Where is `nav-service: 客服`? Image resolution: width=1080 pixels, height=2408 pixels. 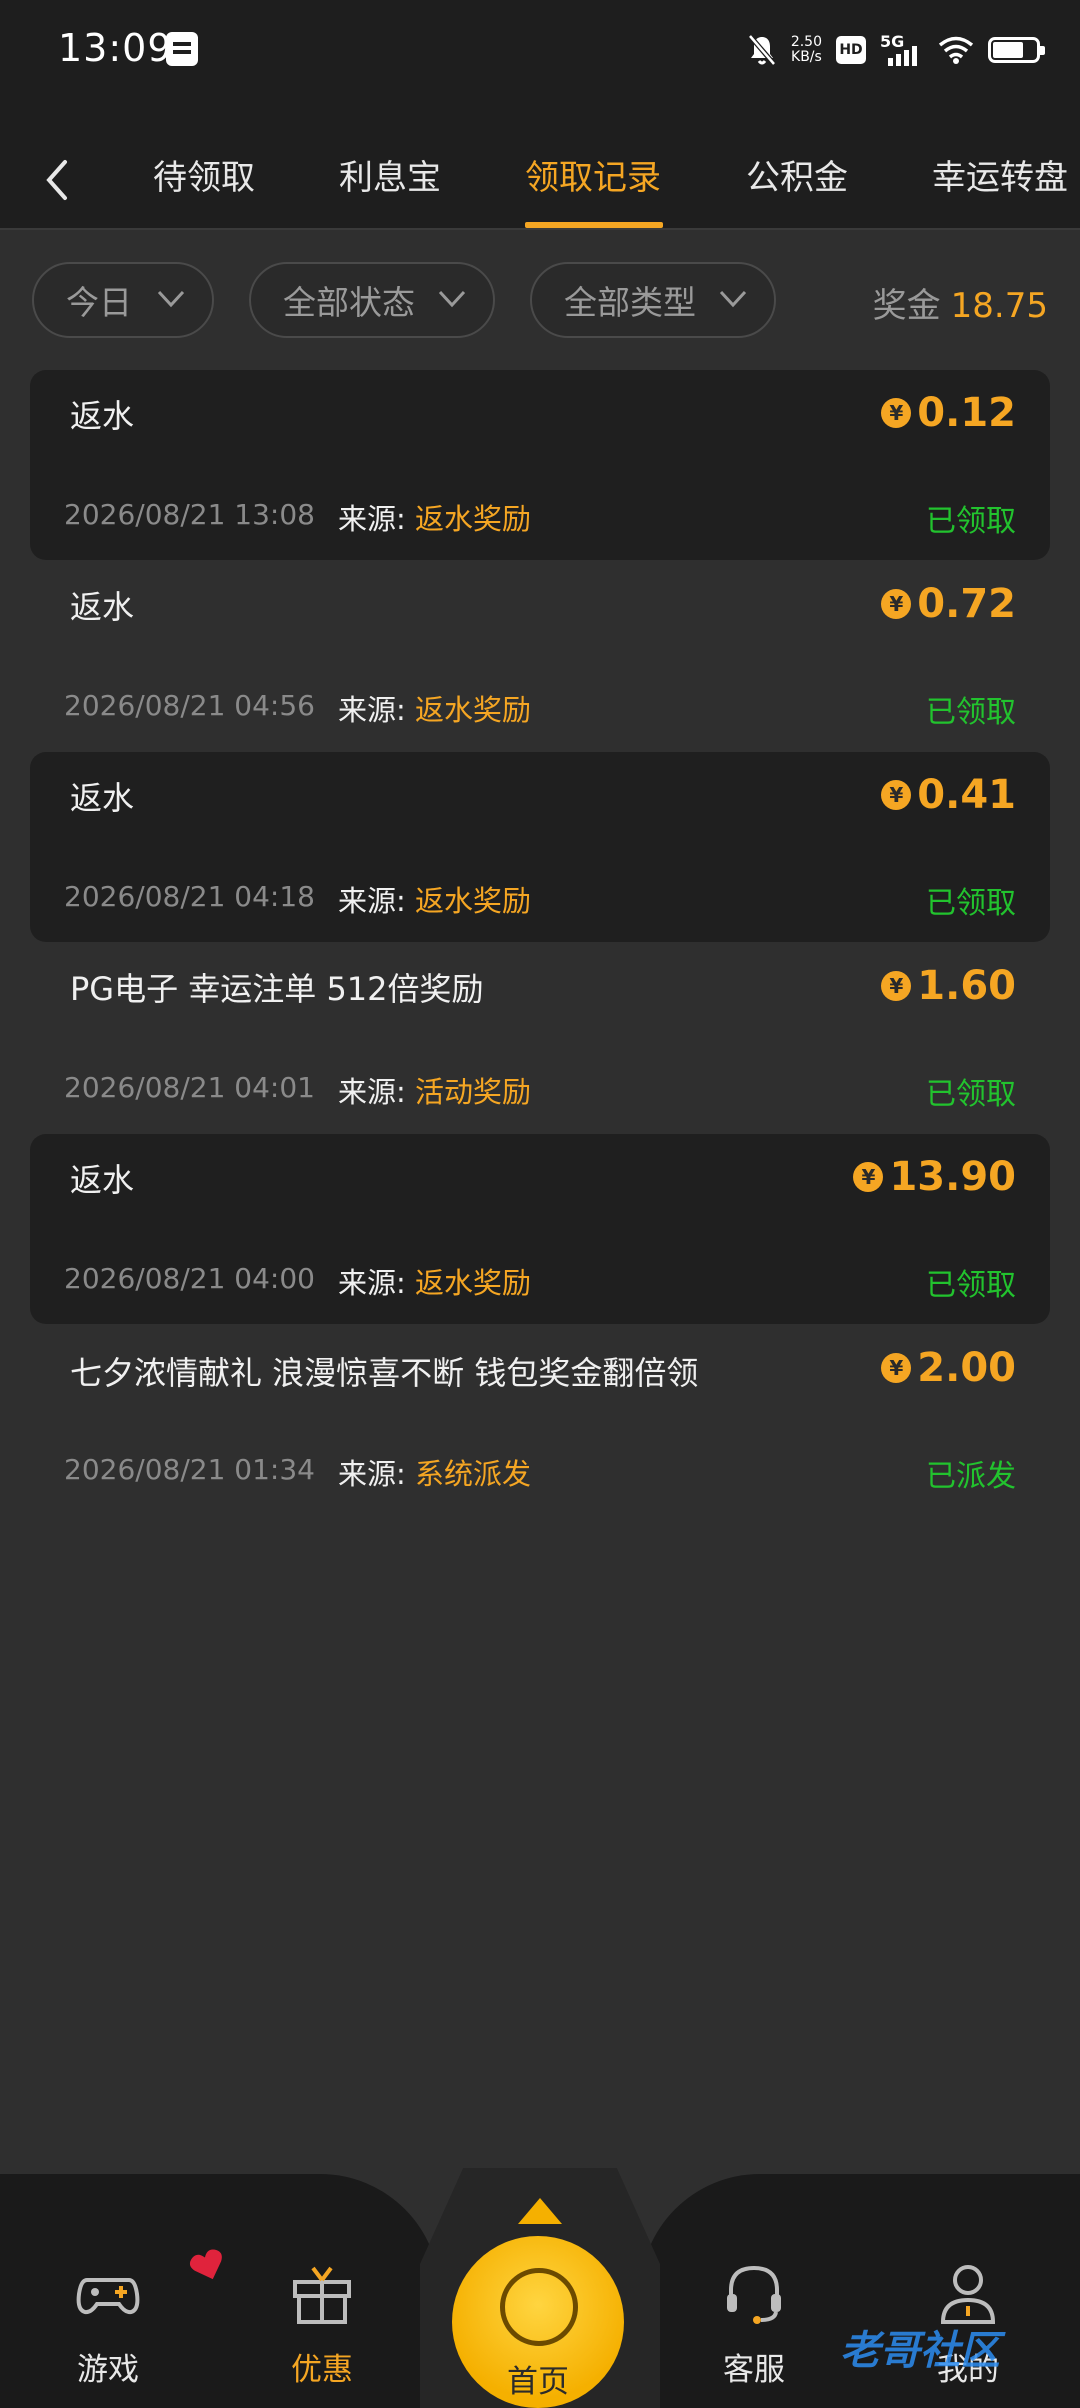
nav-service: 客服 is located at coordinates (754, 2323).